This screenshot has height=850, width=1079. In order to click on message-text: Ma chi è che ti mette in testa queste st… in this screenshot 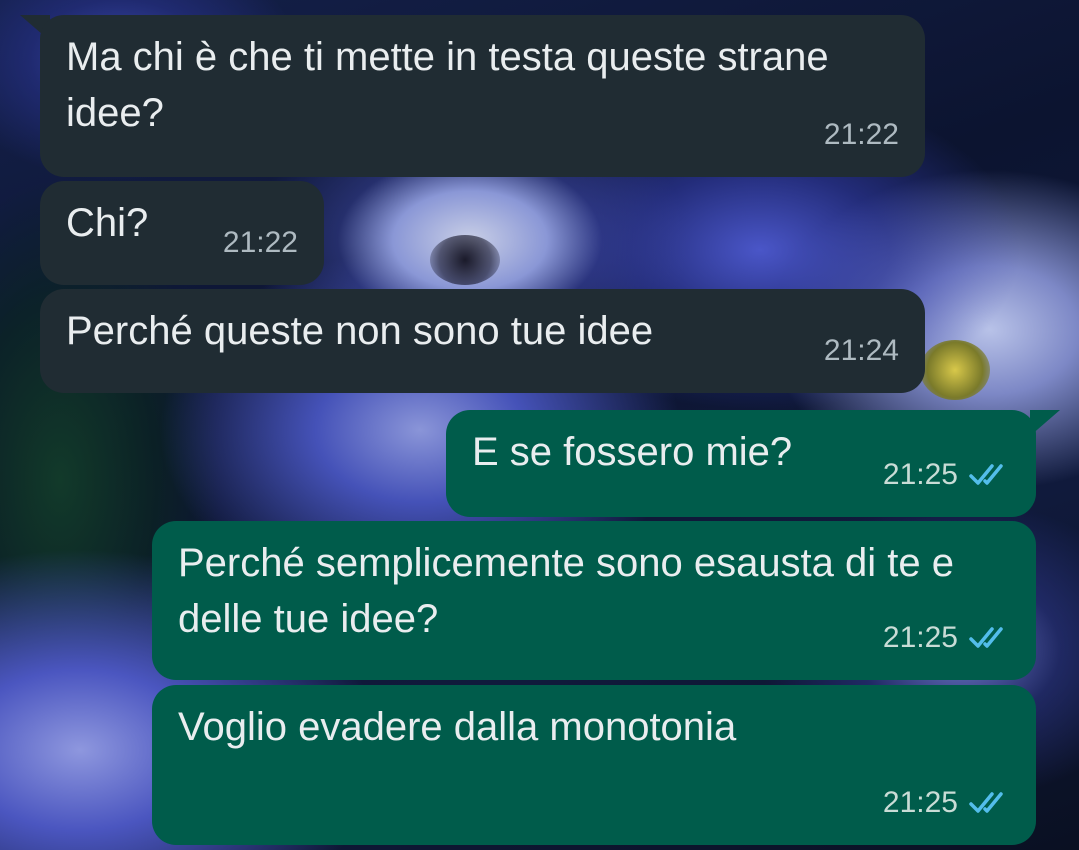, I will do `click(447, 85)`.